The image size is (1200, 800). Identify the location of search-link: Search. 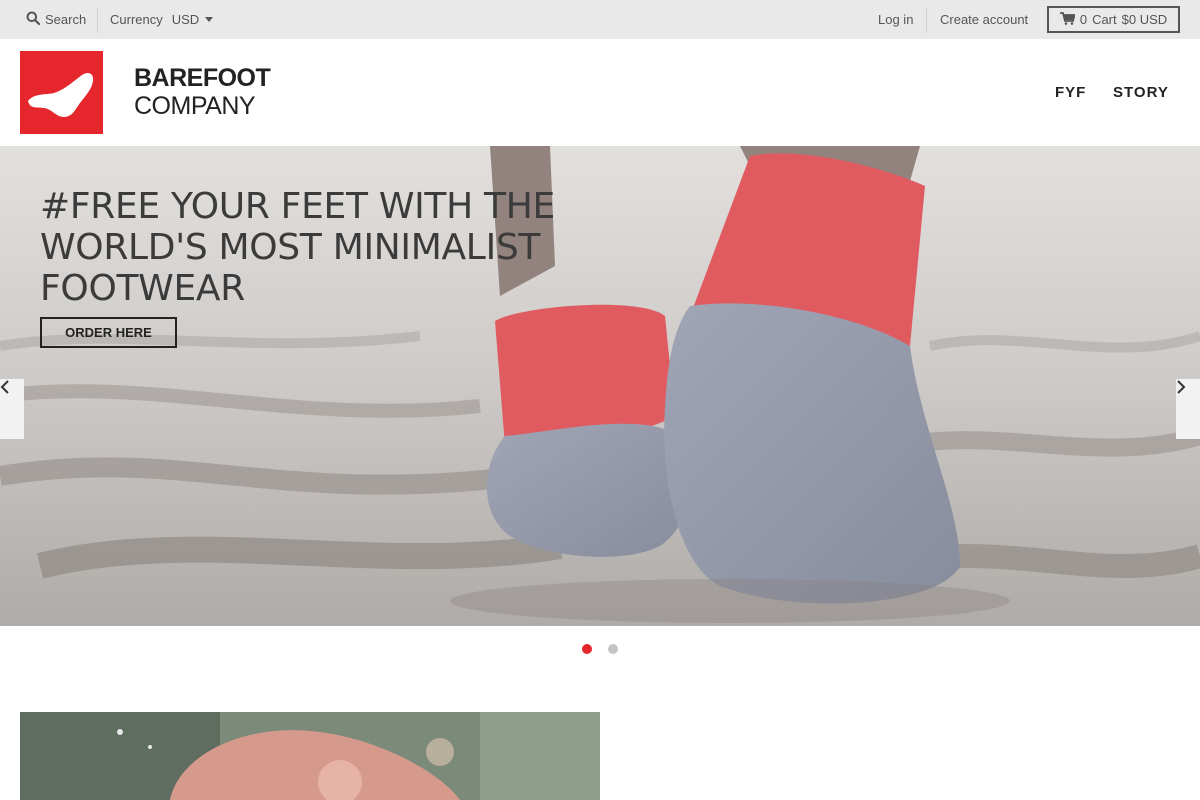
(56, 19).